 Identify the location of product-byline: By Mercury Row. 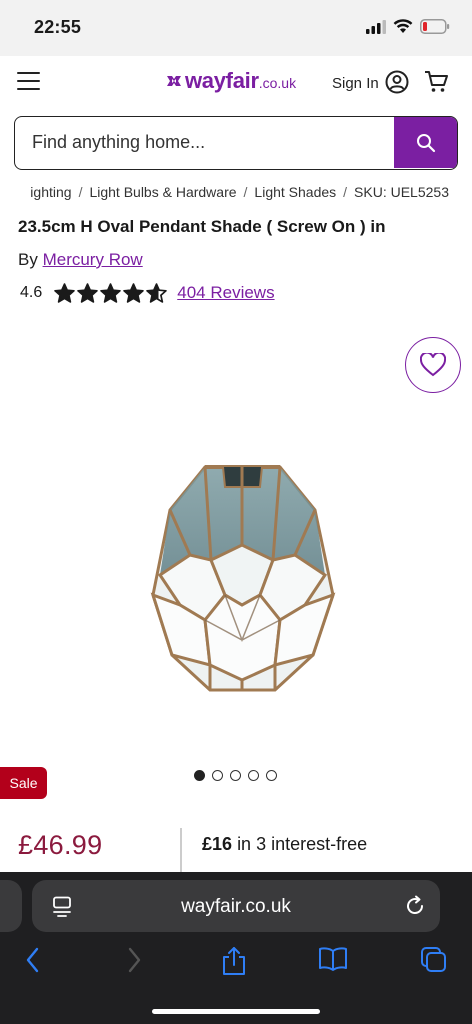
(80, 260).